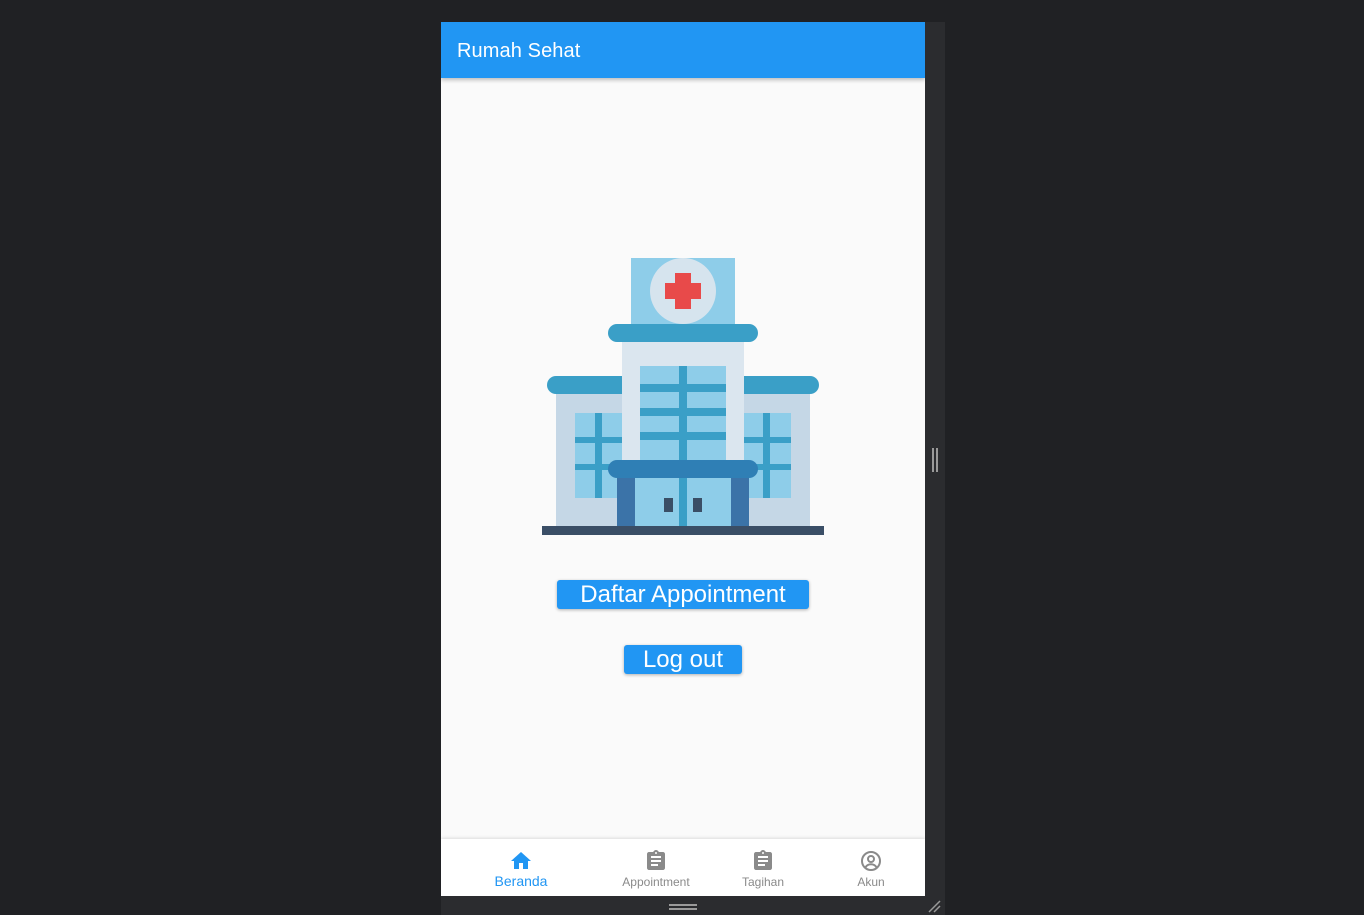  What do you see at coordinates (521, 881) in the screenshot?
I see `nav-label-beranda: Beranda` at bounding box center [521, 881].